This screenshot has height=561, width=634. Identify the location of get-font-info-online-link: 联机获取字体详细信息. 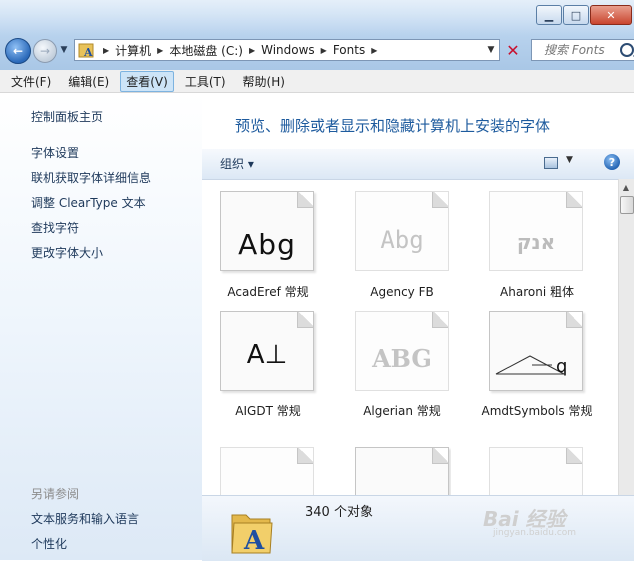
(91, 177).